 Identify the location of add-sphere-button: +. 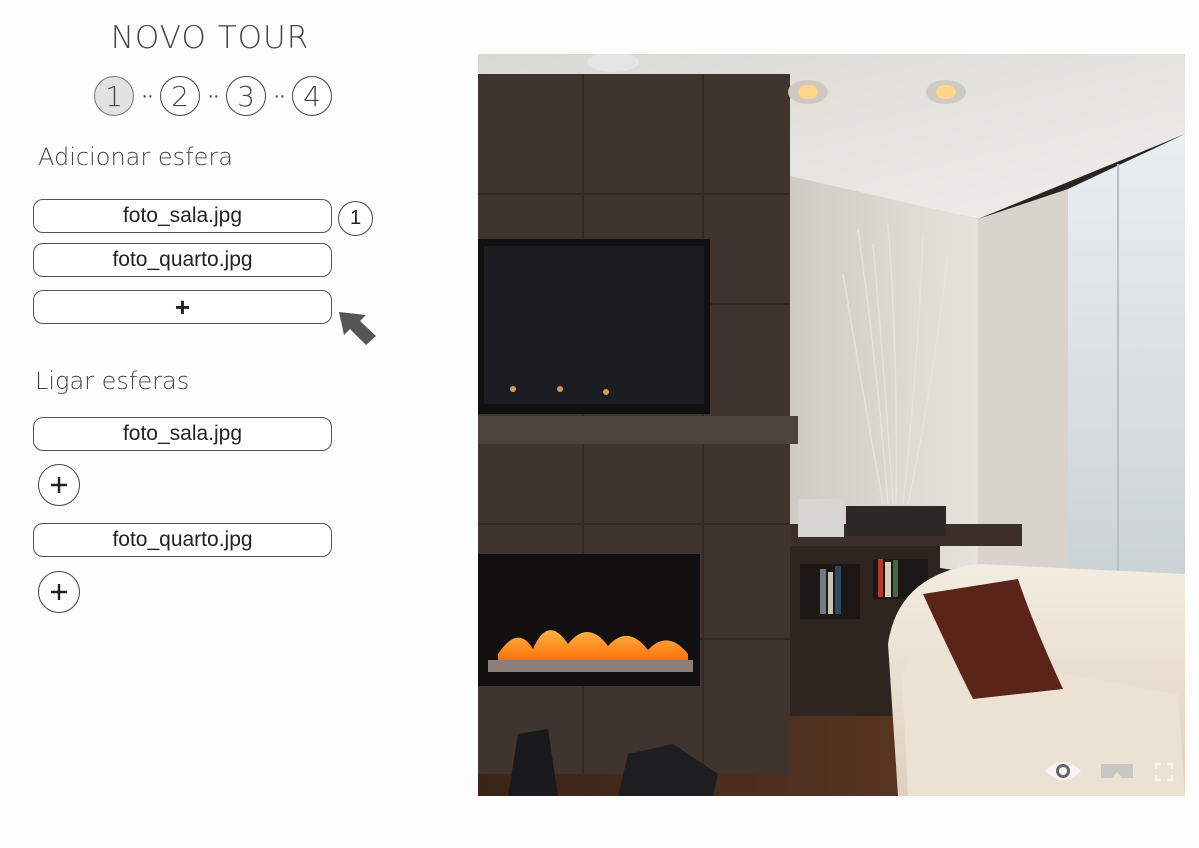
(182, 307).